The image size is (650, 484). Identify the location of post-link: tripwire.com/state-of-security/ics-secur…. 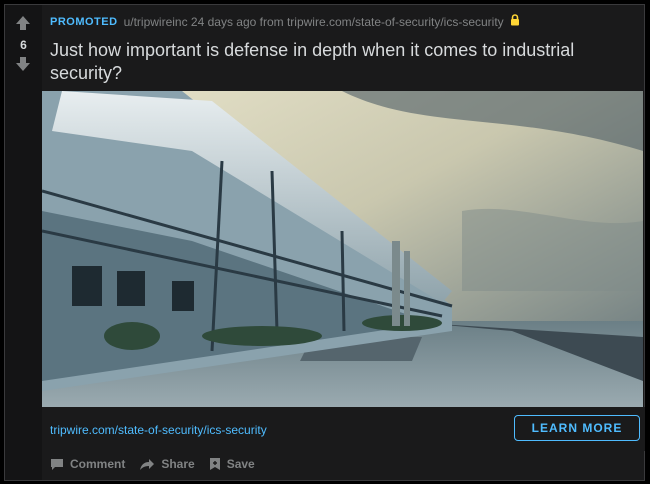
(158, 430).